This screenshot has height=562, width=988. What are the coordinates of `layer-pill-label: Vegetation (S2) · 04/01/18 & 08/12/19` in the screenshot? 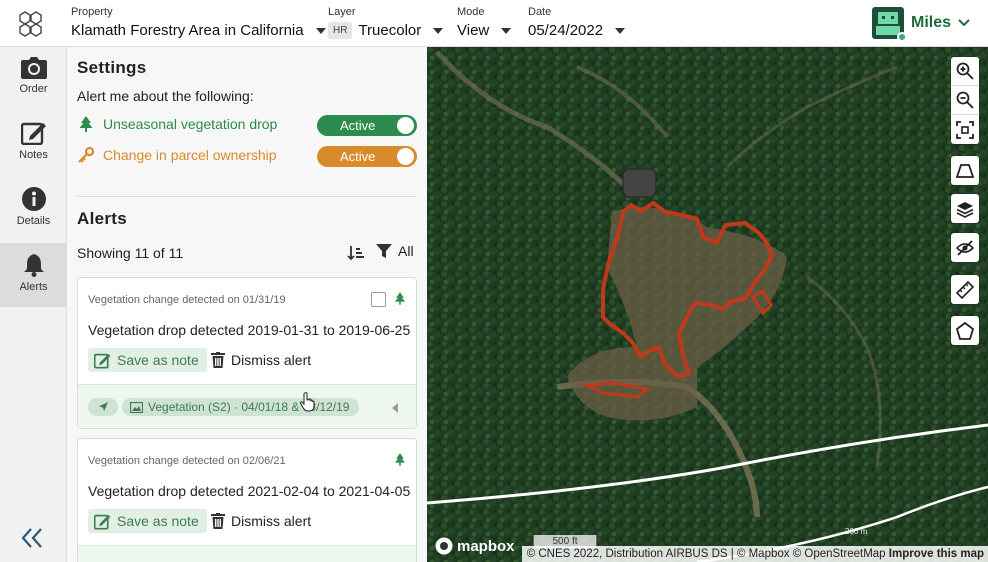 It's located at (249, 407).